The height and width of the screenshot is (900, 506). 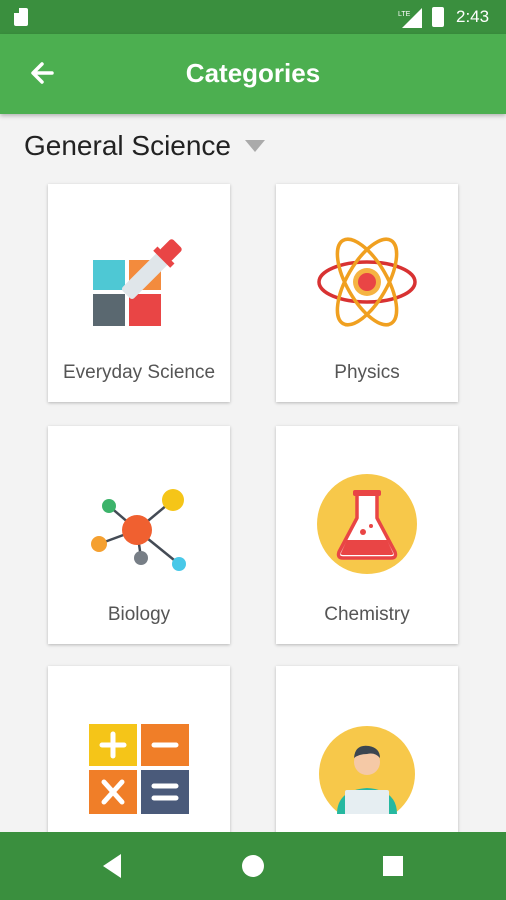 What do you see at coordinates (138, 530) in the screenshot?
I see `molecule-icon` at bounding box center [138, 530].